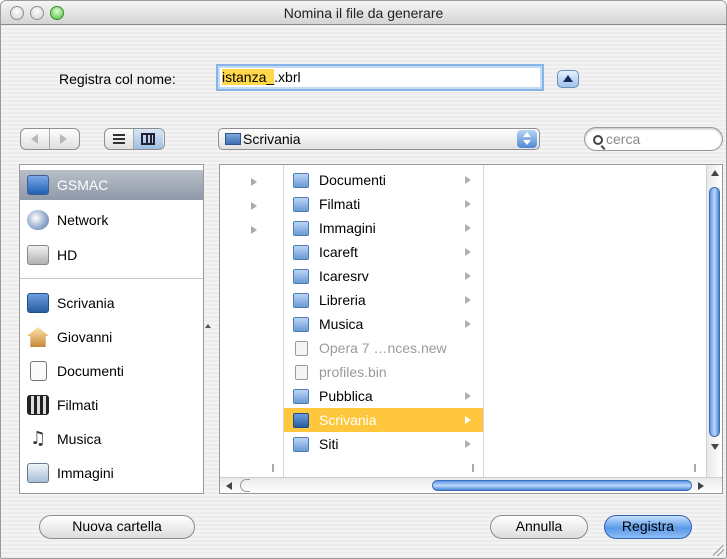 Image resolution: width=727 pixels, height=559 pixels. Describe the element at coordinates (383, 396) in the screenshot. I see `list-item: Pubblica` at that location.